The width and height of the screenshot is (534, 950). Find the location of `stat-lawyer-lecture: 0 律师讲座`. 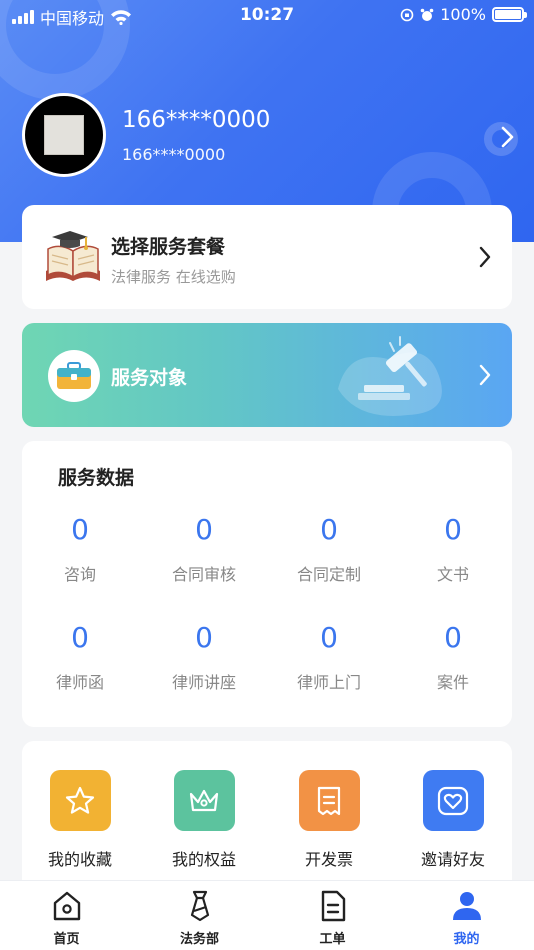

stat-lawyer-lecture: 0 律师讲座 is located at coordinates (204, 657).